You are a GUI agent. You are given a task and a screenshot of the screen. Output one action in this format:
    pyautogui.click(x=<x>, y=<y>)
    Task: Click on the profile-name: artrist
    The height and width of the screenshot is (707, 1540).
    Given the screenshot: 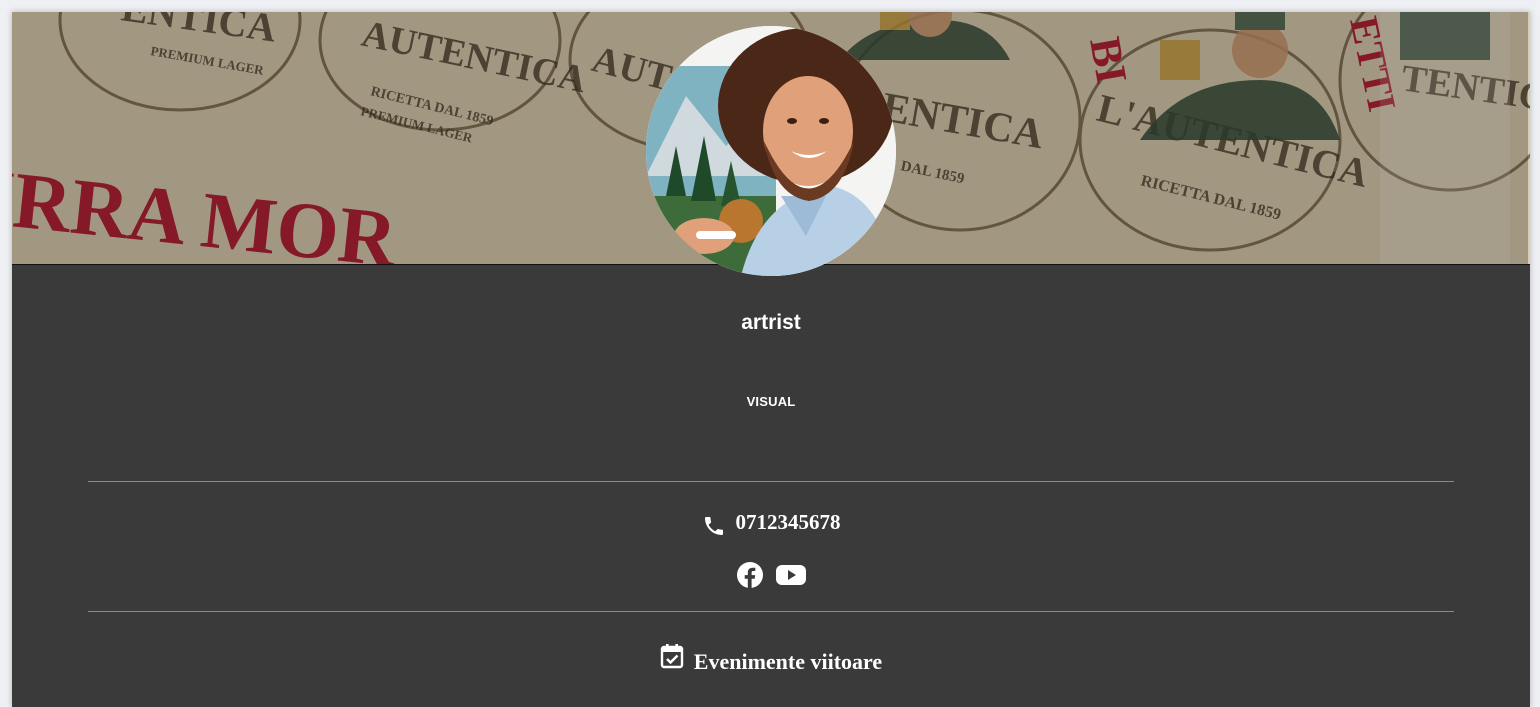 What is the action you would take?
    pyautogui.click(x=771, y=322)
    